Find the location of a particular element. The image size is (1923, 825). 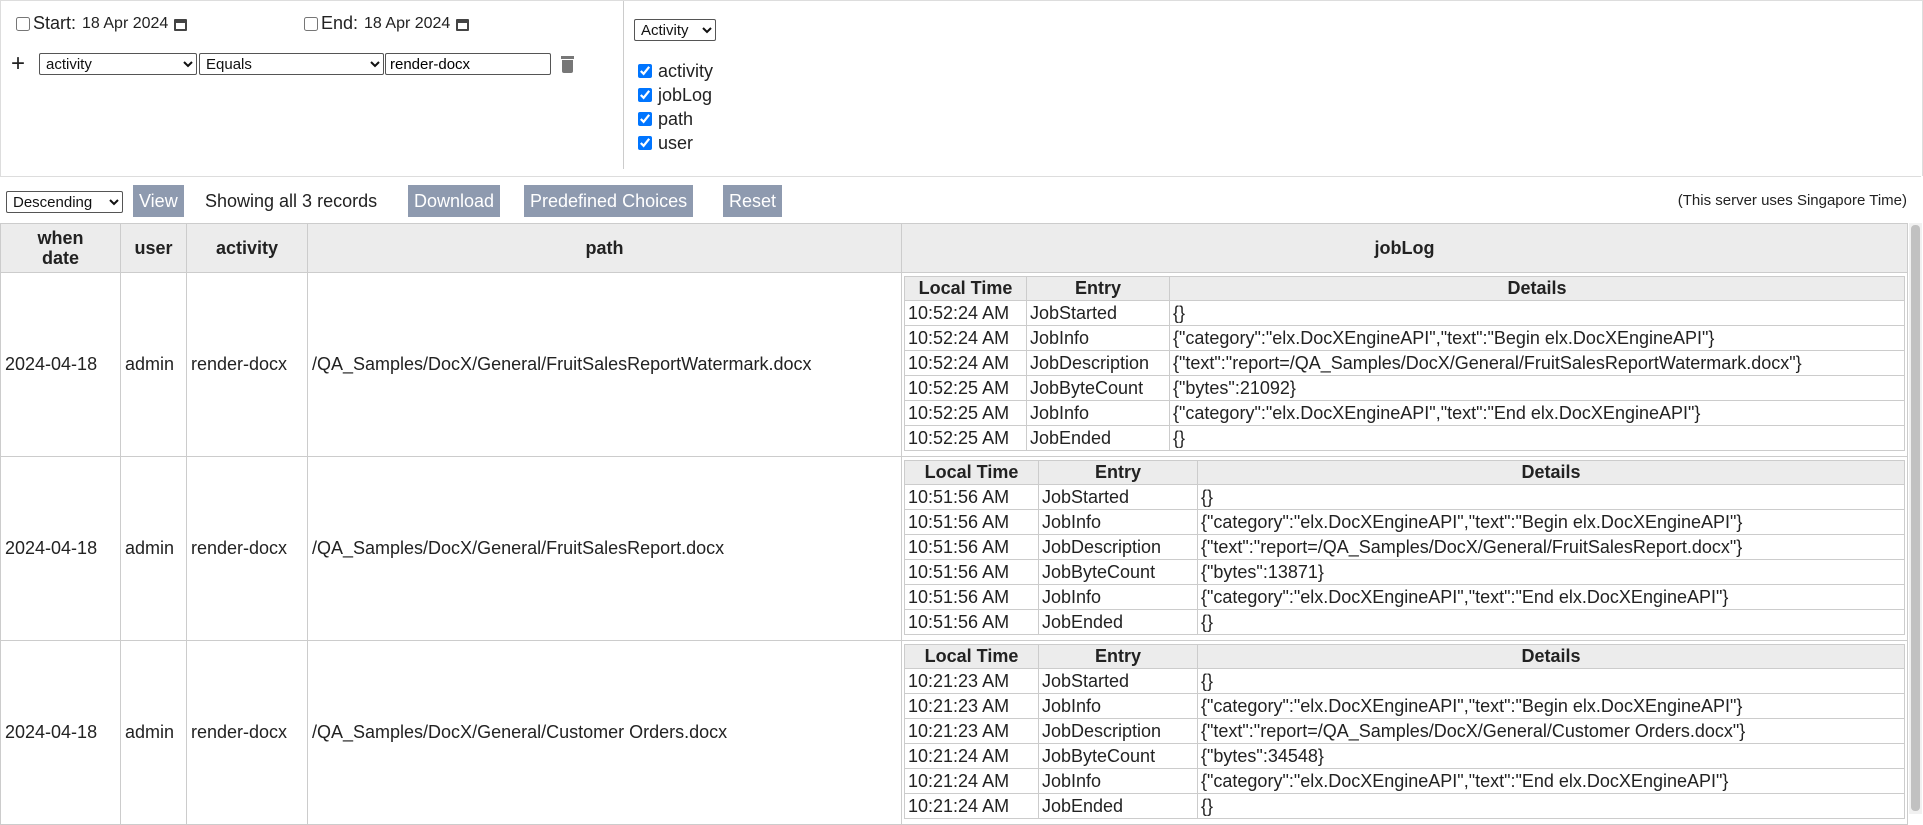

joblog-row: 10:51:56 AM JobEnded{} is located at coordinates (1404, 622).